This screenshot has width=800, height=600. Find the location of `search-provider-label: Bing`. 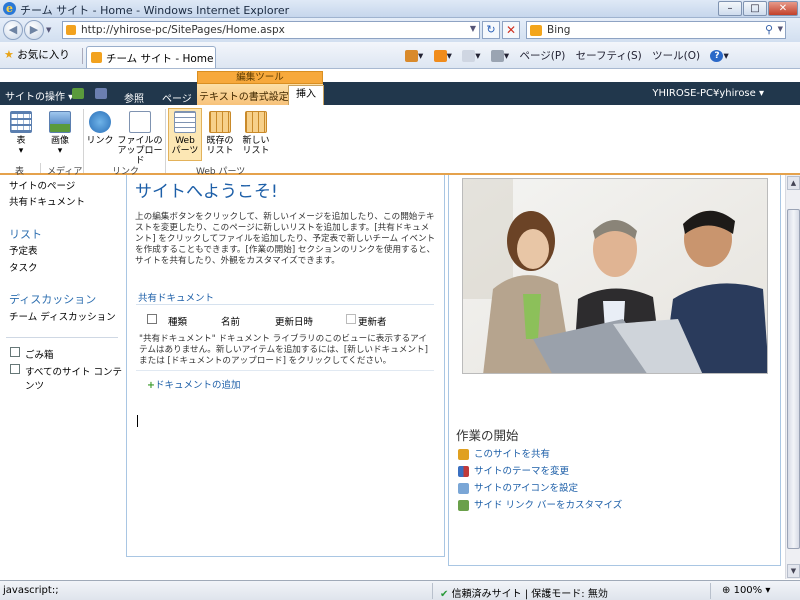

search-provider-label: Bing is located at coordinates (558, 30).